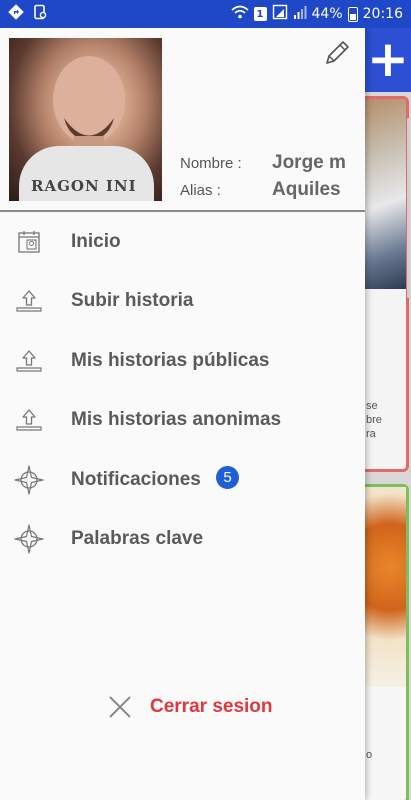  What do you see at coordinates (205, 14) in the screenshot?
I see `status-bar: 1 44% 20:16` at bounding box center [205, 14].